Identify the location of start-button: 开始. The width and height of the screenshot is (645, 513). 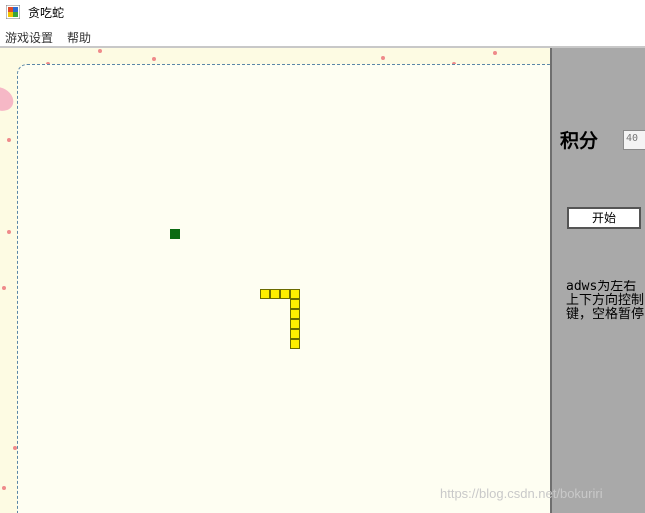
(604, 218).